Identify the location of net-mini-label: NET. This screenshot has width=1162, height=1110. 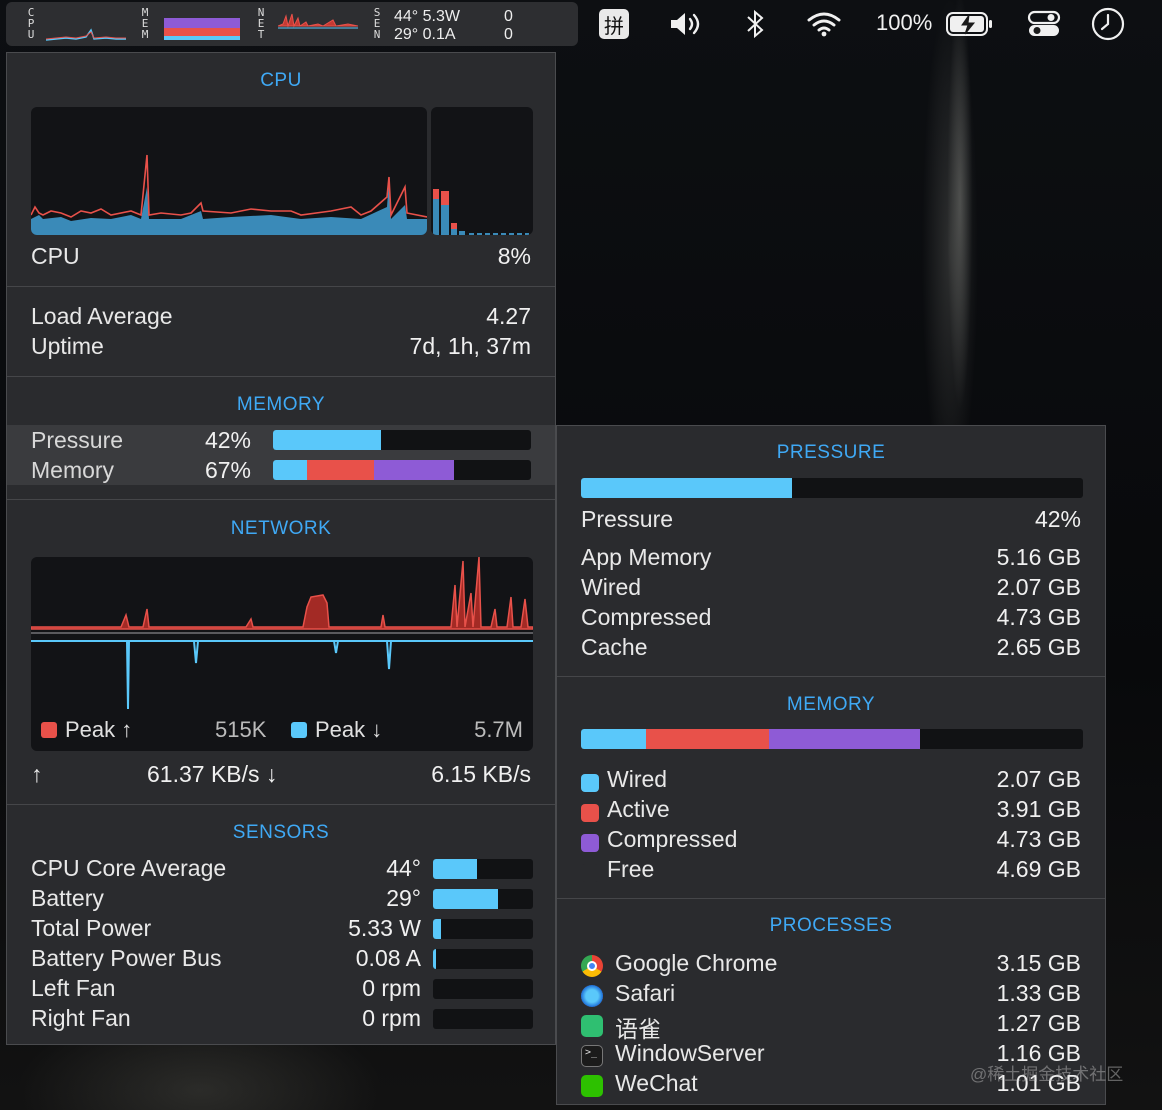
(261, 23).